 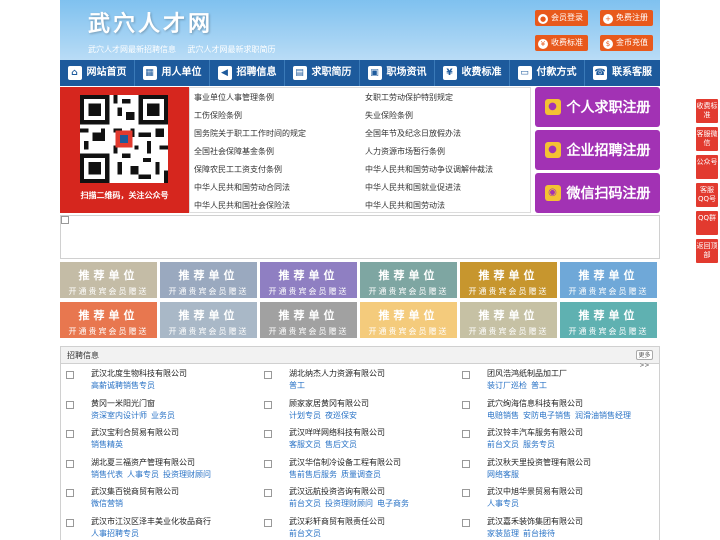 I want to click on company-name-link: 武汉秋天里投资管理有限公司, so click(x=573, y=463).